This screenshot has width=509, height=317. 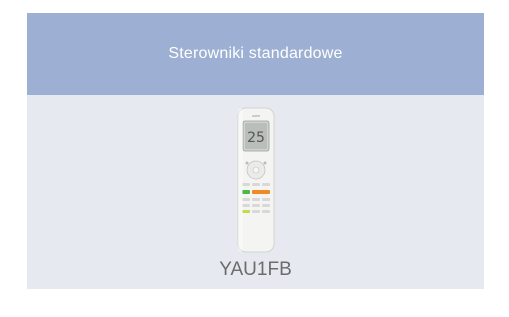 I want to click on product-name: YAU1FB, so click(x=255, y=270).